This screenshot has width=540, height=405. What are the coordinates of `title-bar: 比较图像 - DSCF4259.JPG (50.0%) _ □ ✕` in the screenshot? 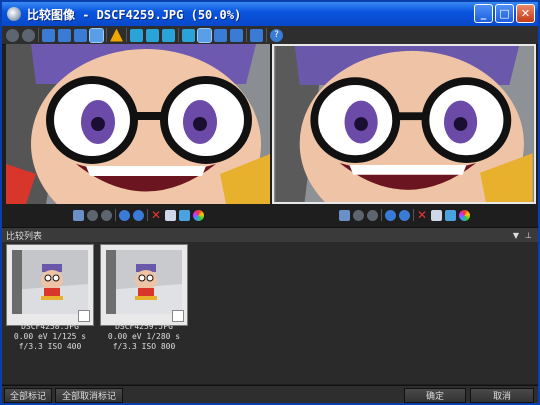 It's located at (270, 14).